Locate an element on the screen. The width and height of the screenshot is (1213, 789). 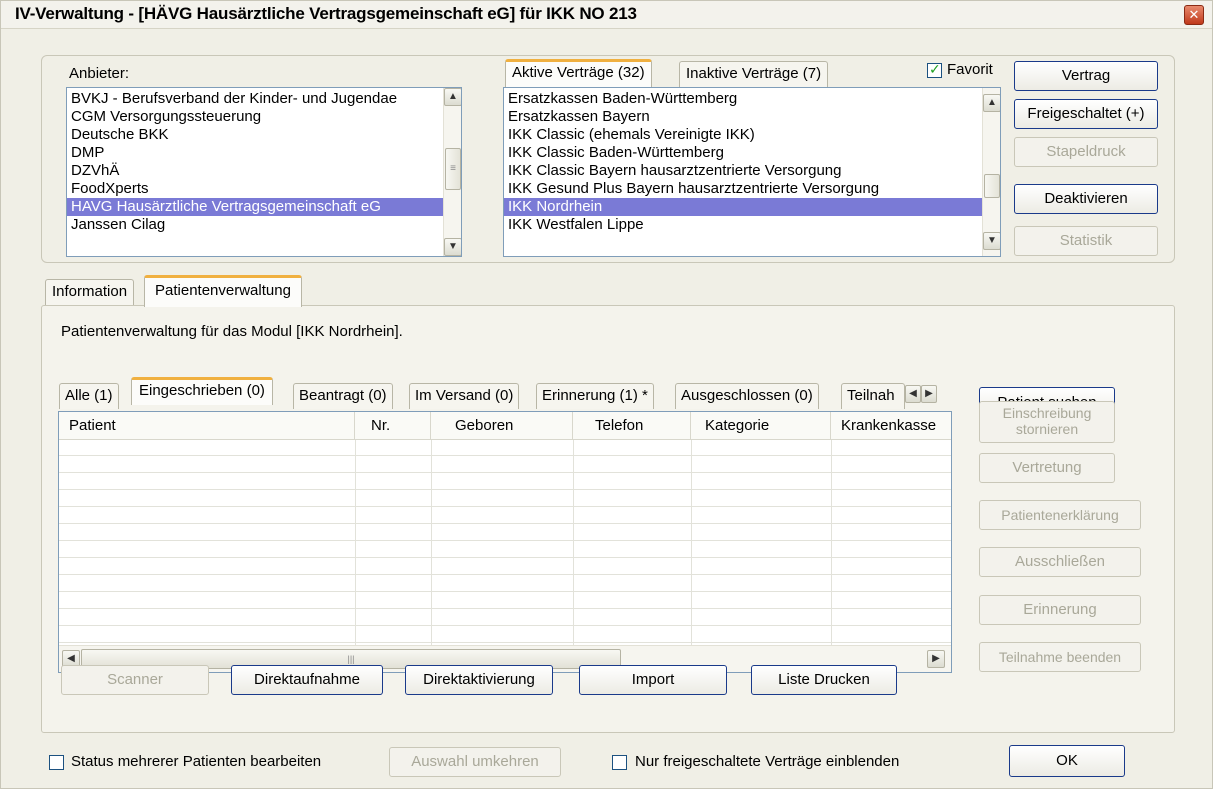
teilnahme-beenden-button: Teilnahme beenden is located at coordinates (1060, 657).